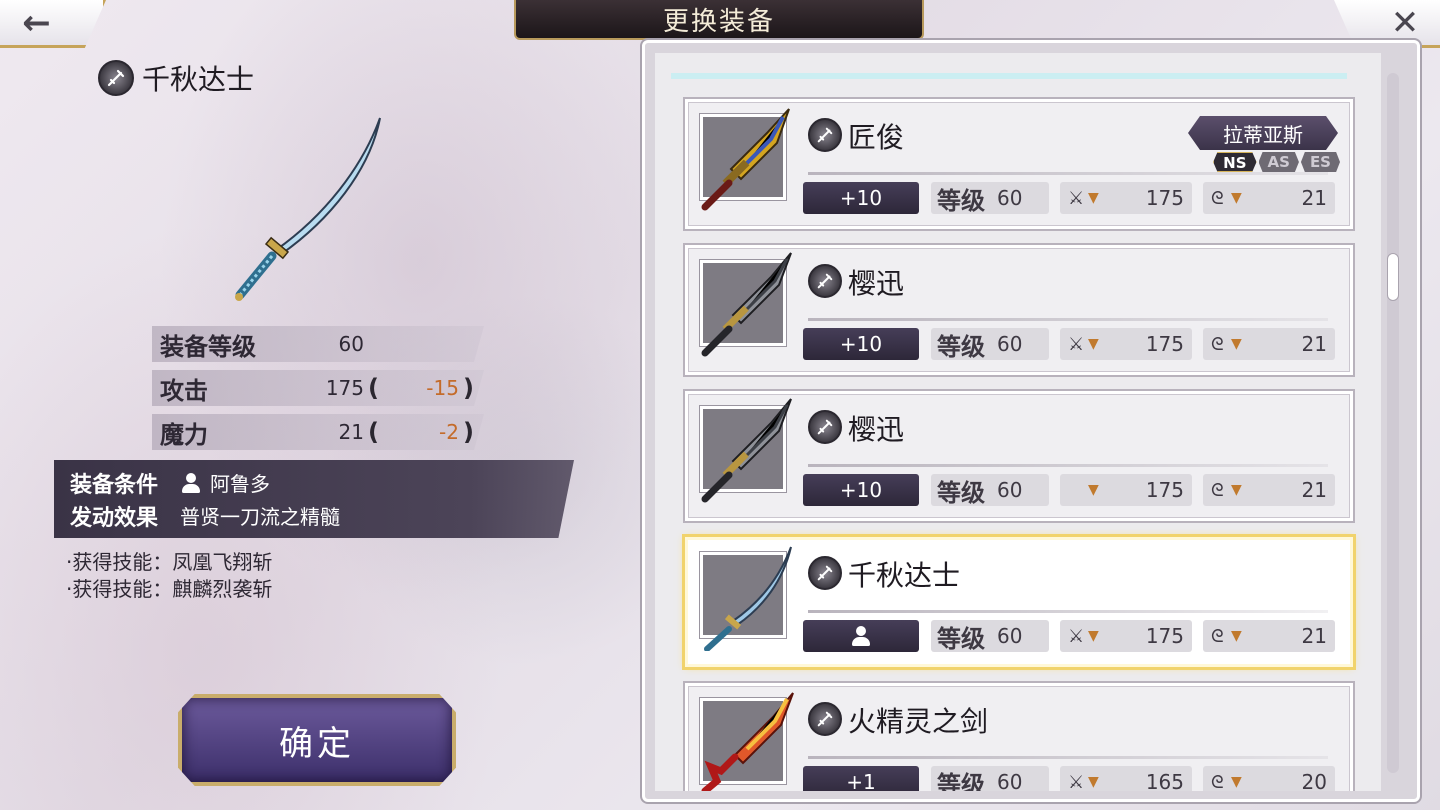 Image resolution: width=1440 pixels, height=810 pixels. I want to click on arrow-left-icon: ←, so click(36, 22).